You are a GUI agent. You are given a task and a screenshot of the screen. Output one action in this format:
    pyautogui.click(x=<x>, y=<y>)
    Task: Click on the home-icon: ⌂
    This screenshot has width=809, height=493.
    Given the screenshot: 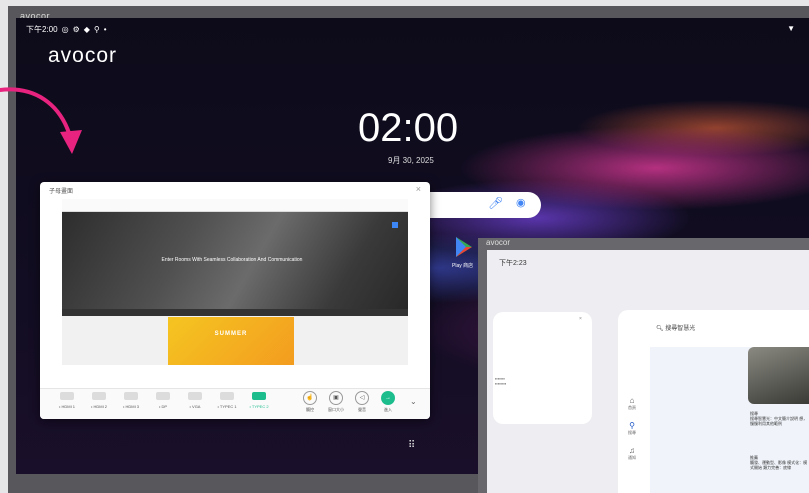 What is the action you would take?
    pyautogui.click(x=632, y=400)
    